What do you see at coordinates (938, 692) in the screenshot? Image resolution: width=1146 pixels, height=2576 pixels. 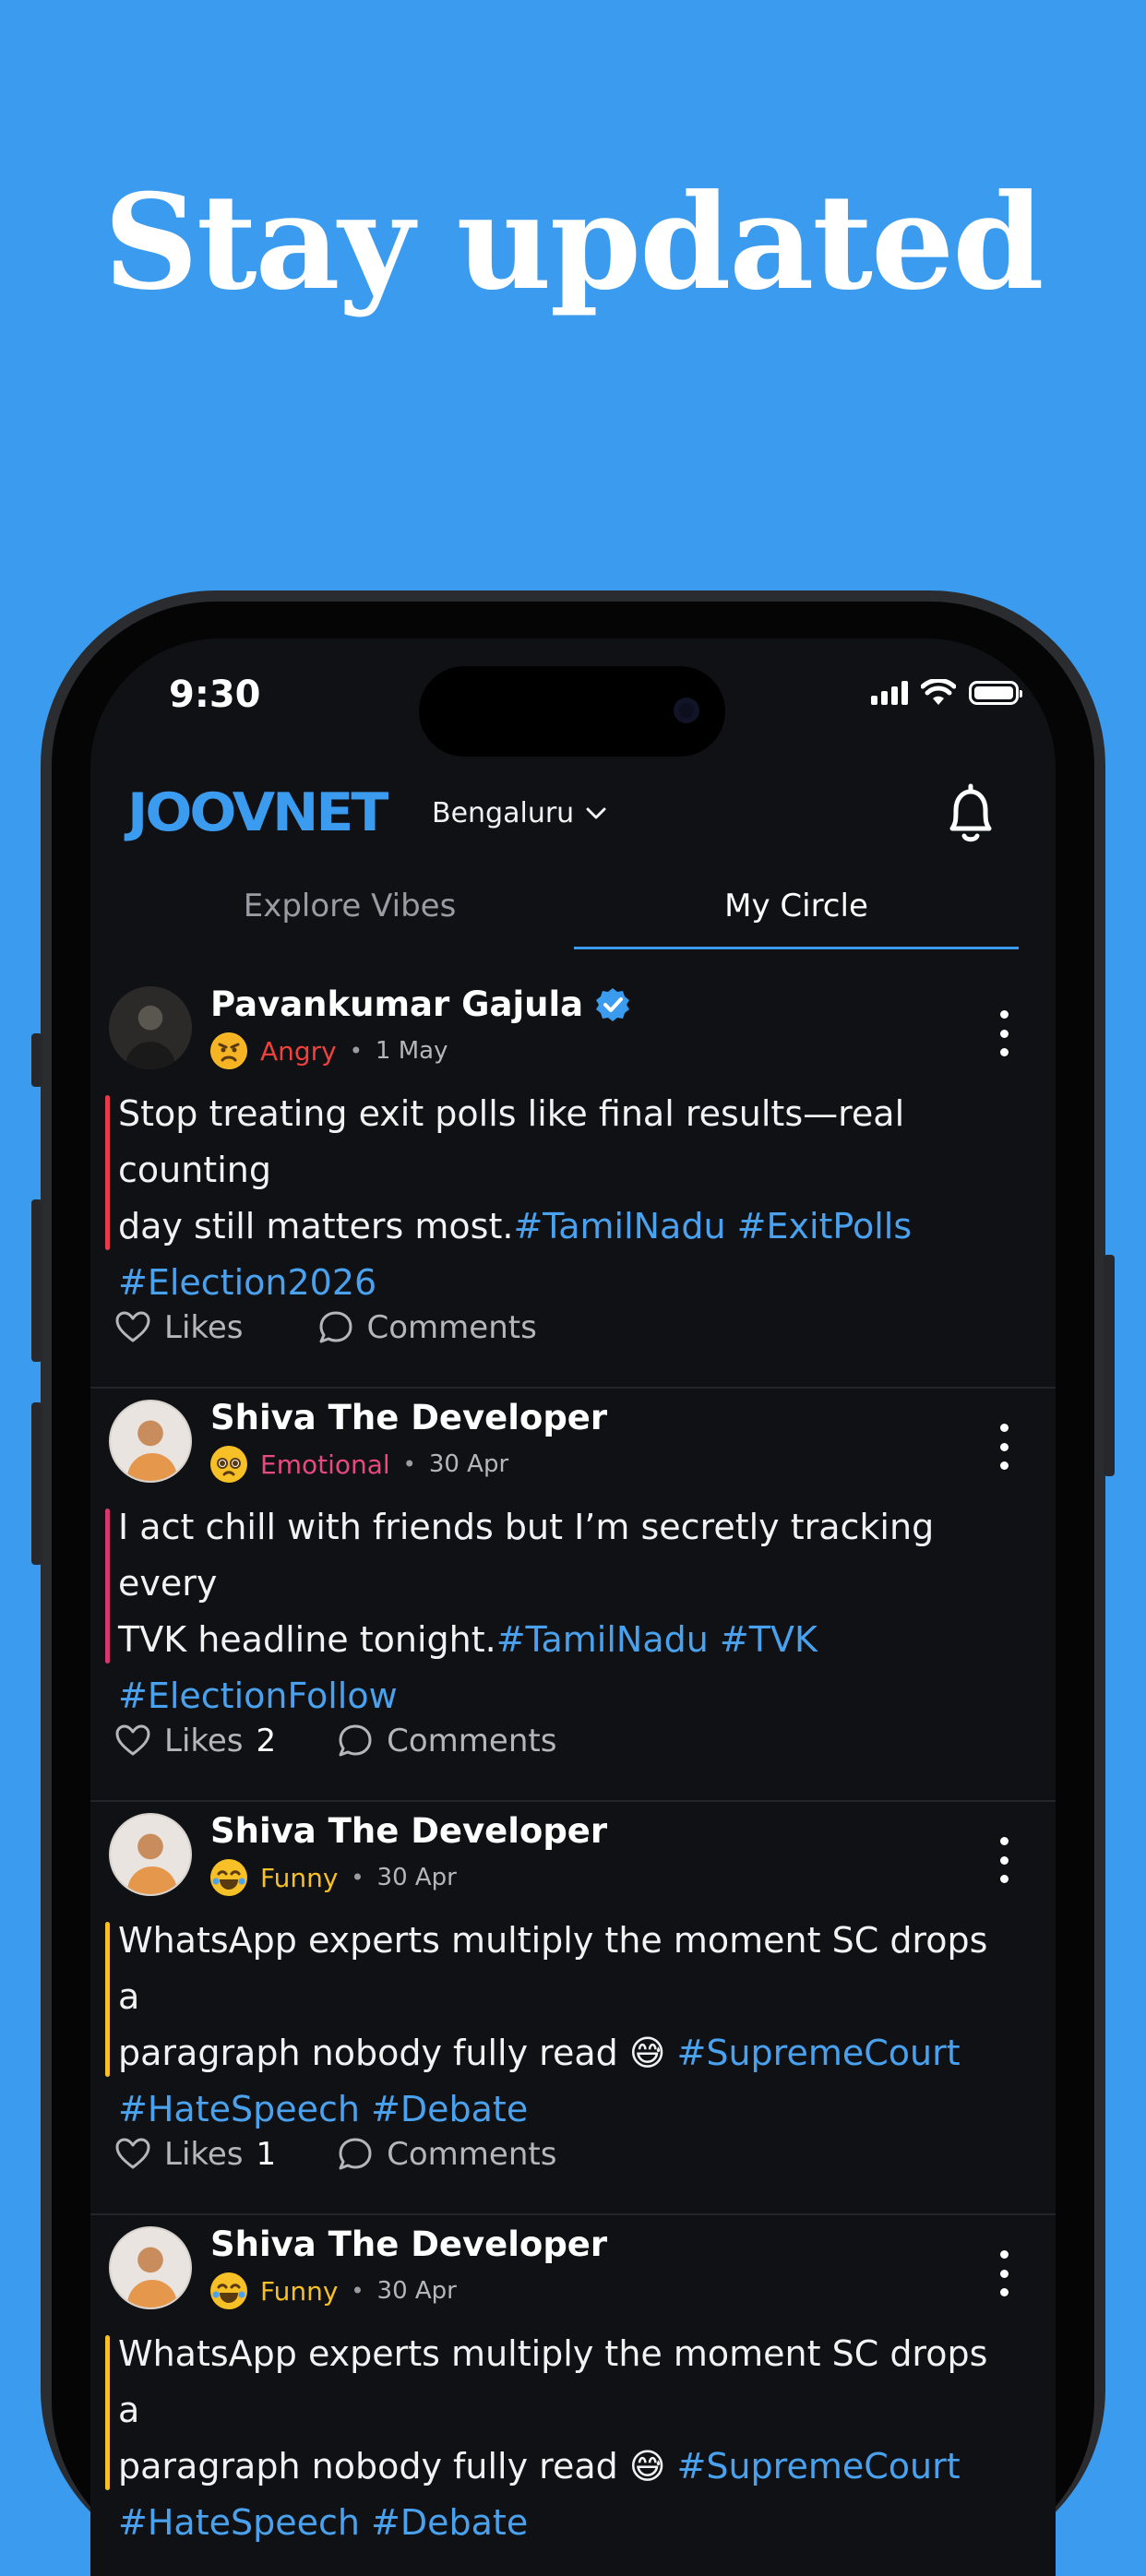 I see `wifi-icon` at bounding box center [938, 692].